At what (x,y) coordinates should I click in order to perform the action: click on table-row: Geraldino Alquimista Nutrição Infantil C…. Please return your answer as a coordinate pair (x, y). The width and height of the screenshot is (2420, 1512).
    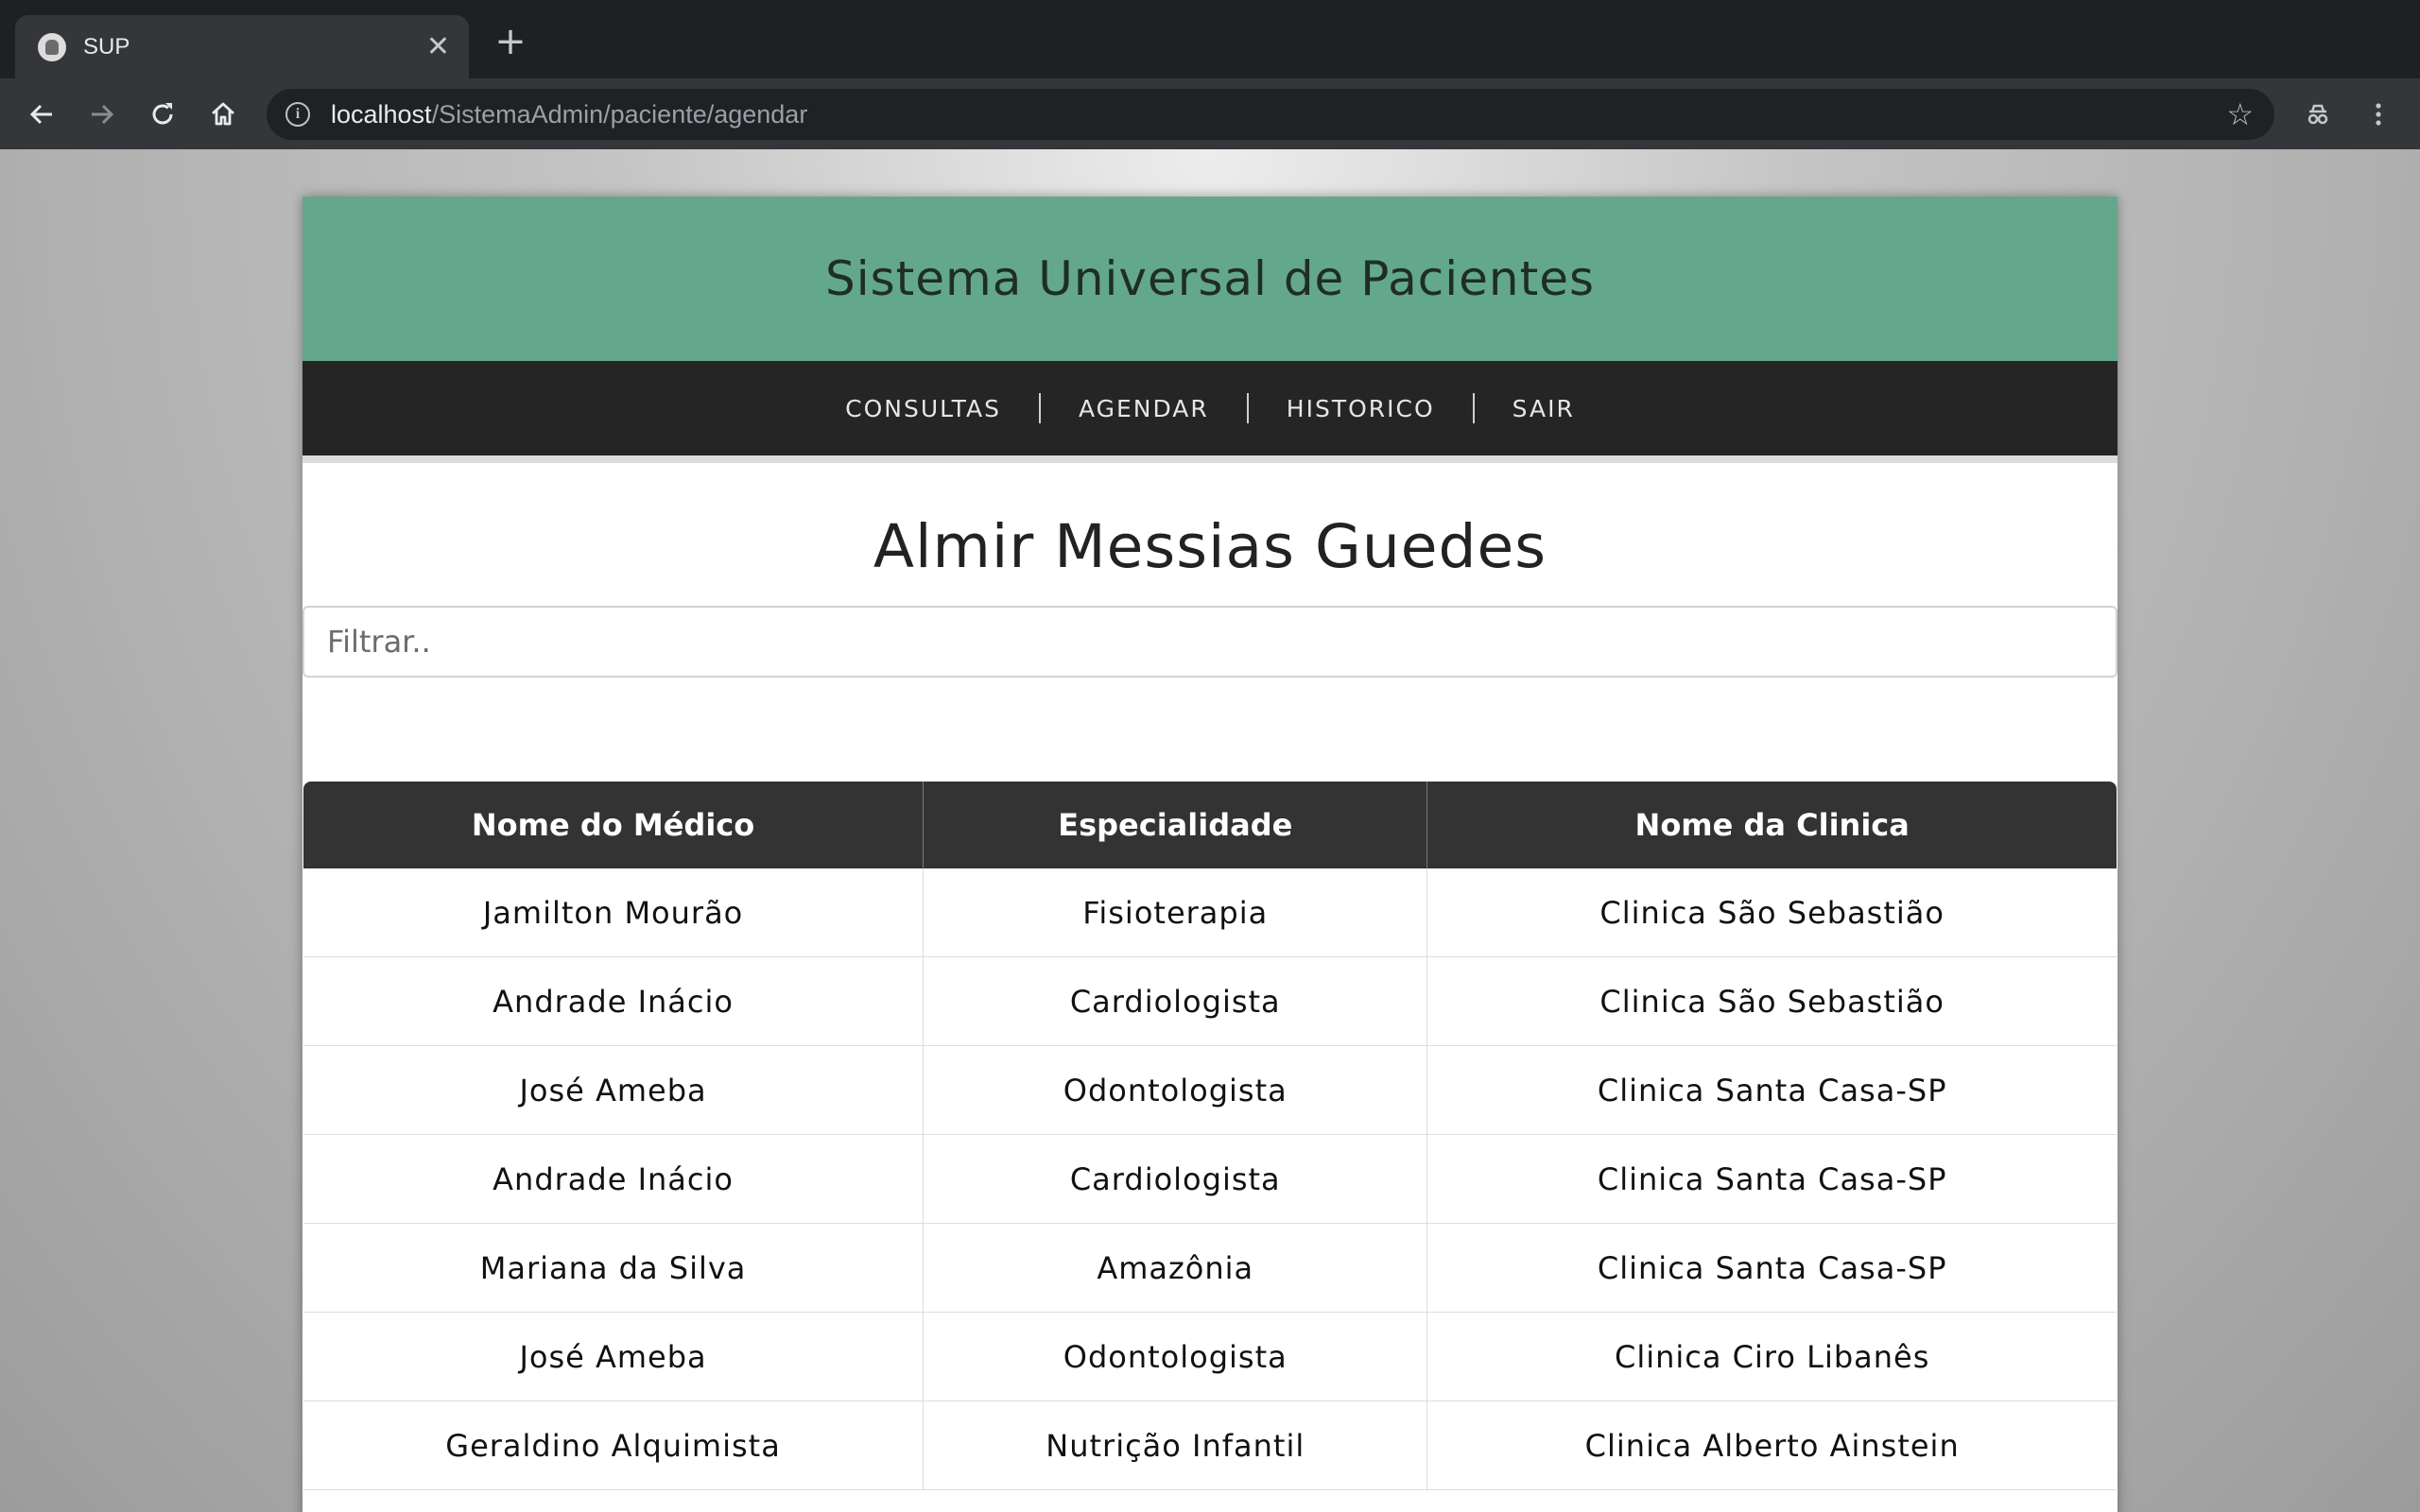
    Looking at the image, I should click on (1210, 1445).